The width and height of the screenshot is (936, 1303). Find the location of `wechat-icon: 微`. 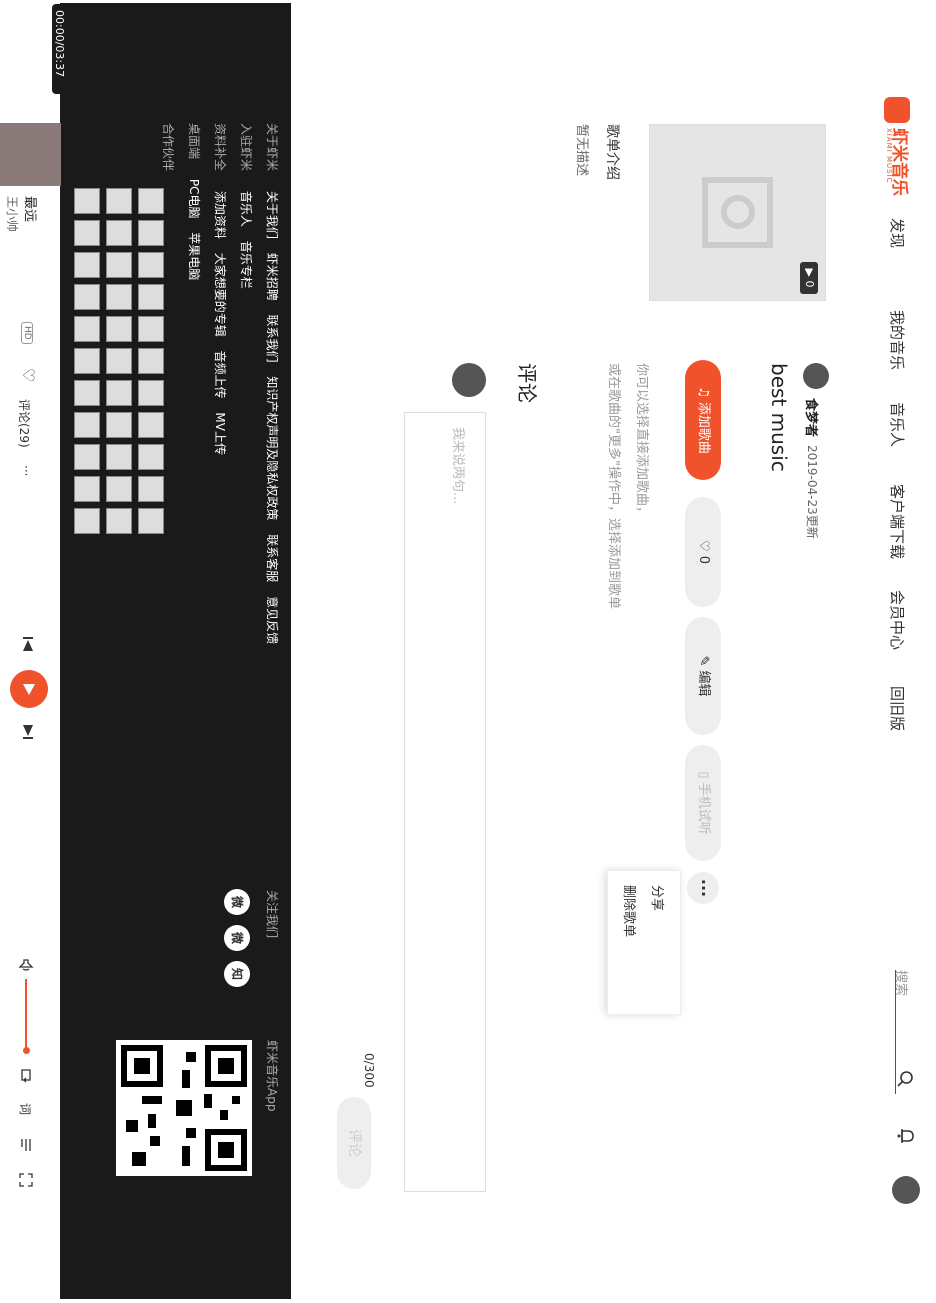

wechat-icon: 微 is located at coordinates (237, 938).